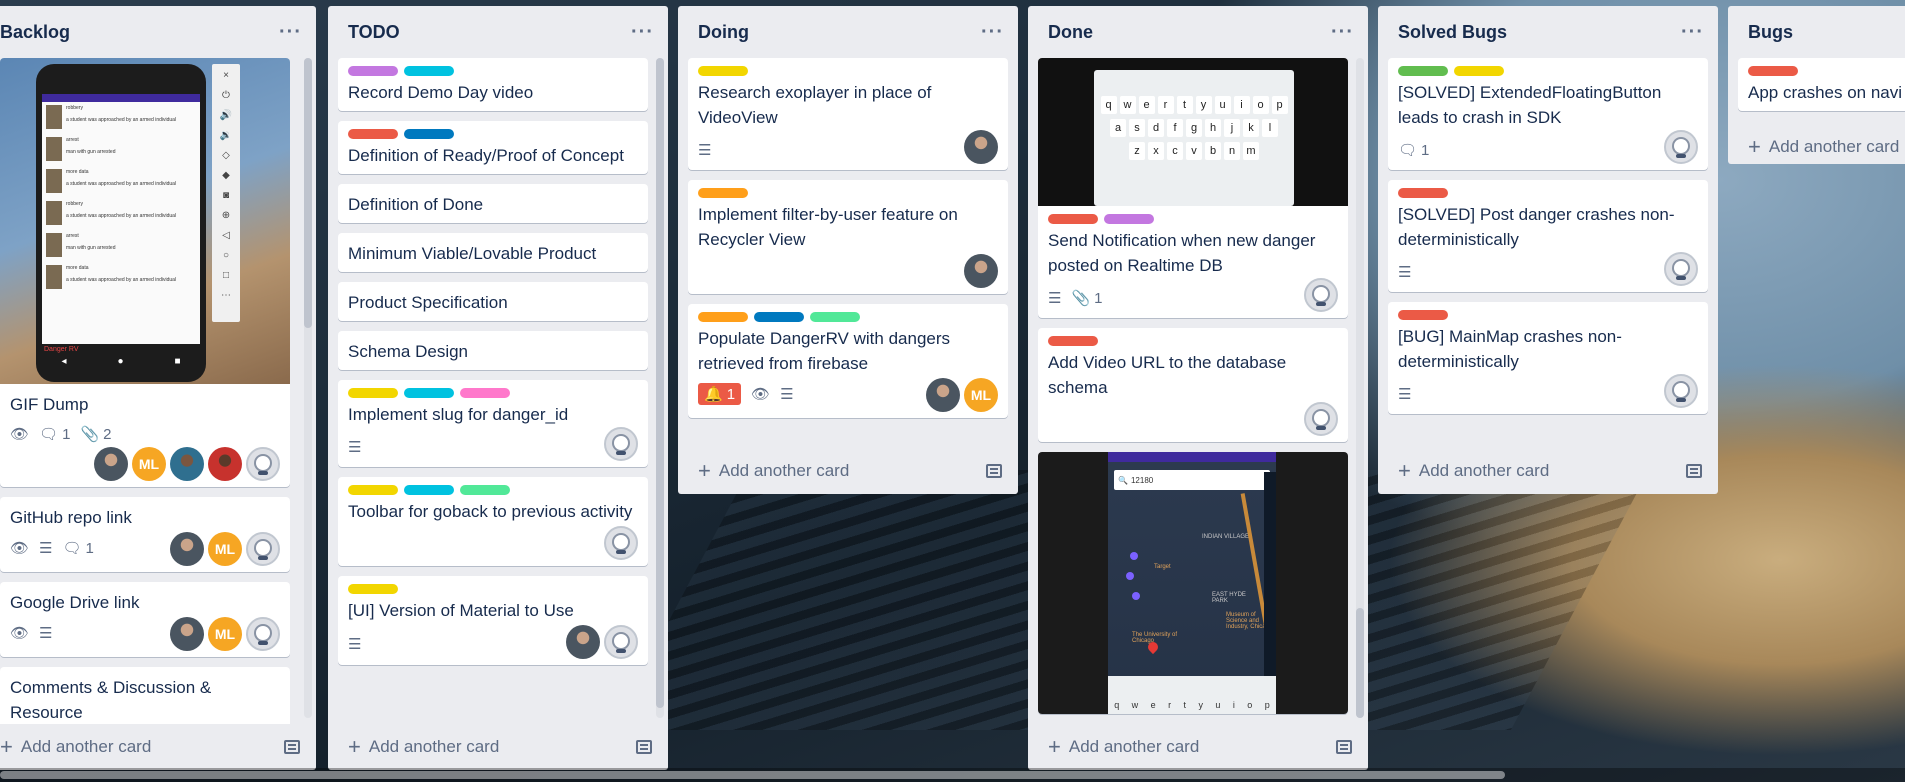 The width and height of the screenshot is (1905, 782). I want to click on card: [UI] Version of Material to Use ☰, so click(493, 620).